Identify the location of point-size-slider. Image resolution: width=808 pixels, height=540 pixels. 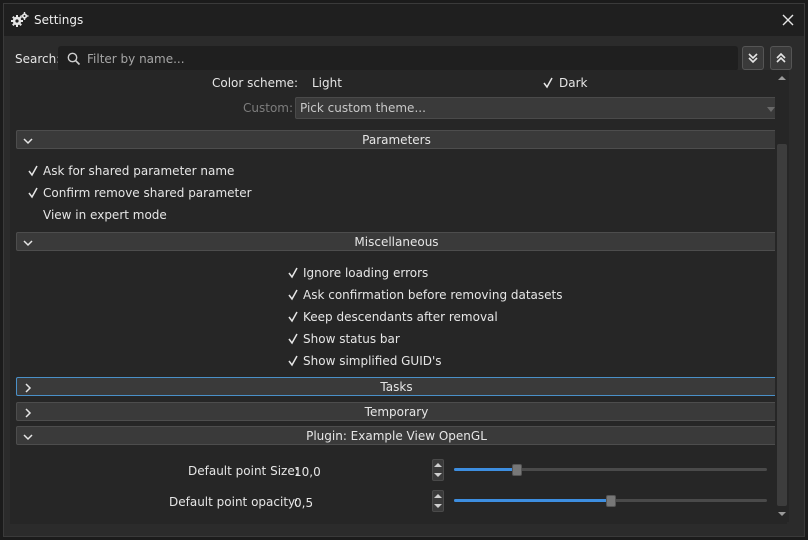
(610, 470).